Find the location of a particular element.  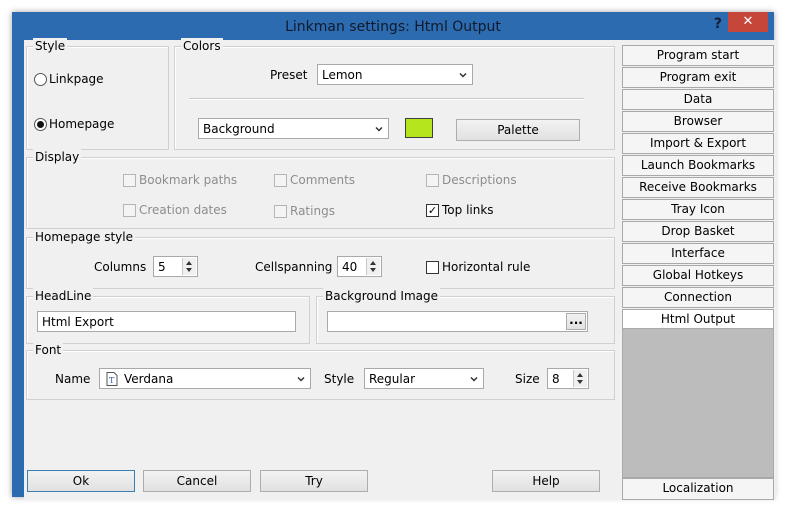

headline-input: Html Export is located at coordinates (166, 321).